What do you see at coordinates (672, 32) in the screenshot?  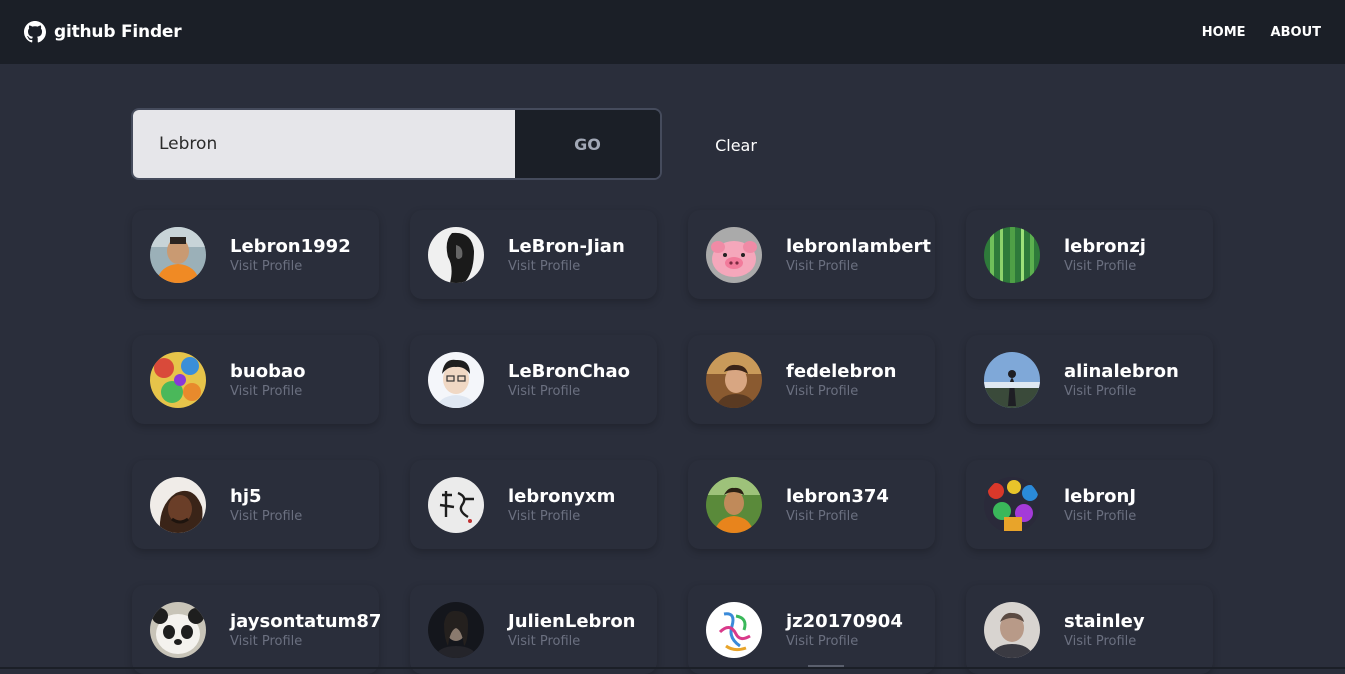 I see `navbar: github Finder HOME ABOUT` at bounding box center [672, 32].